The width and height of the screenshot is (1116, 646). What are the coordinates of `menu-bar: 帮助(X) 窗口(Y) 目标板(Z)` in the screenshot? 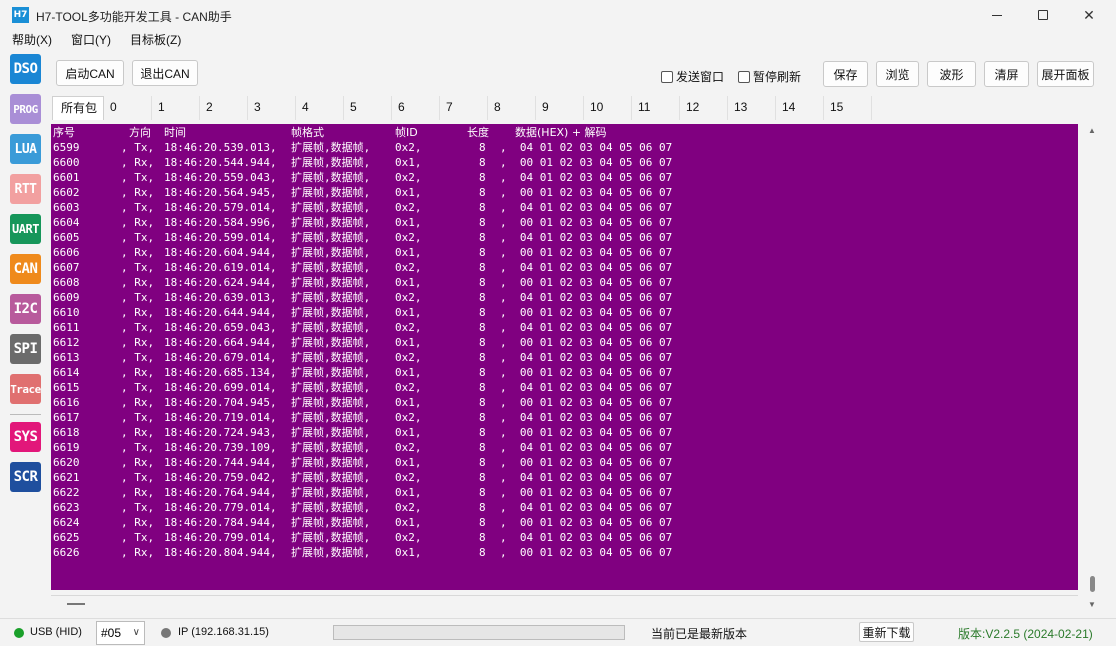 It's located at (94, 40).